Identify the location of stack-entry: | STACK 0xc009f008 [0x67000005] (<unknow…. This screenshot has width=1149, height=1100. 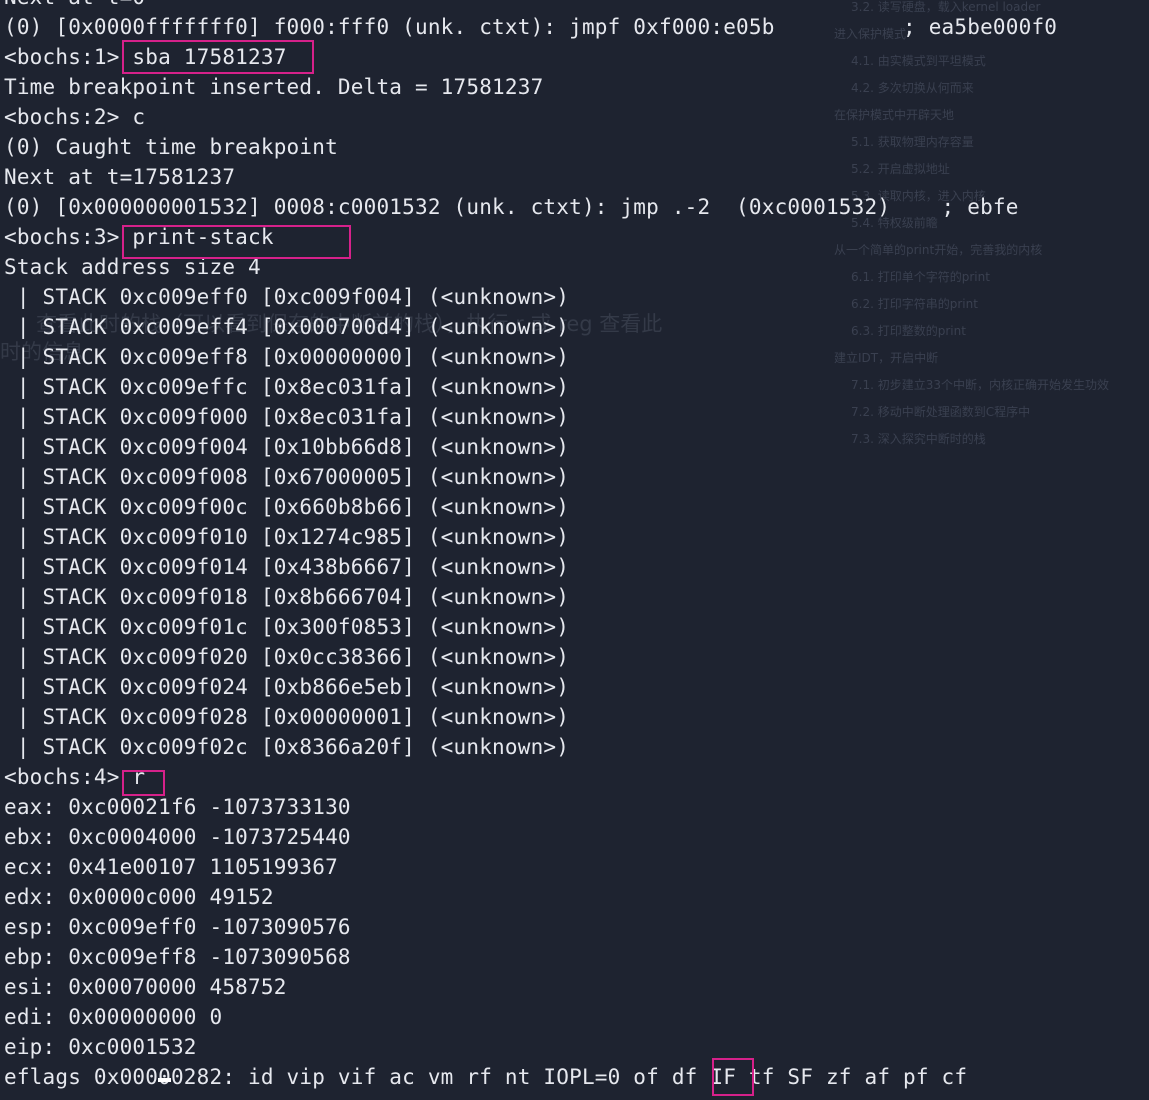
(287, 477).